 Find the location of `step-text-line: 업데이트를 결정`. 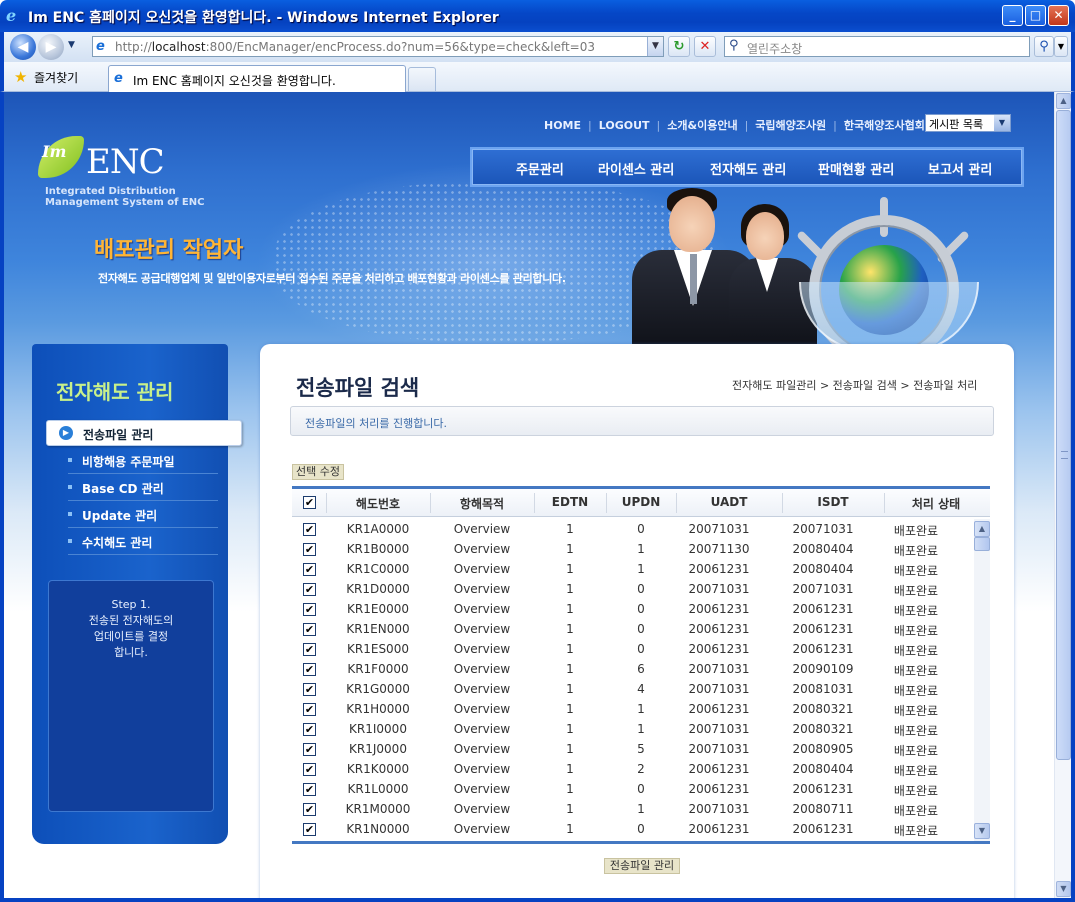

step-text-line: 업데이트를 결정 is located at coordinates (131, 636).